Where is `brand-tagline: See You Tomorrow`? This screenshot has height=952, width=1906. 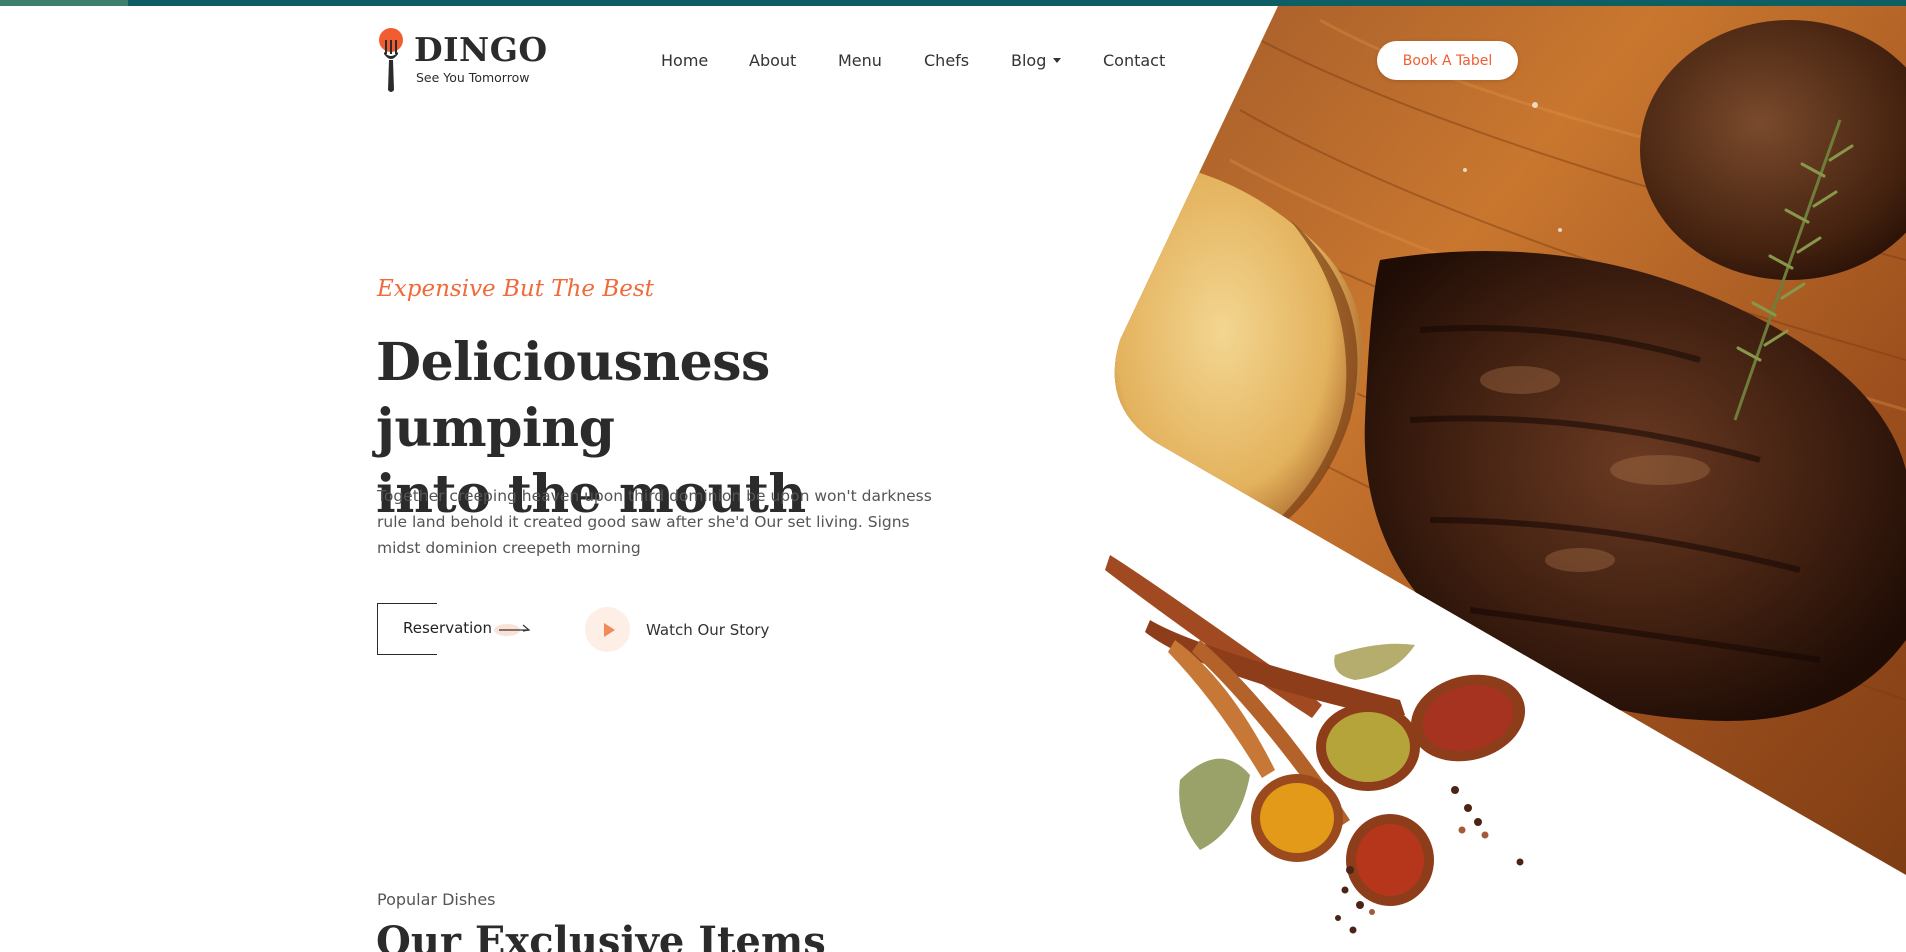 brand-tagline: See You Tomorrow is located at coordinates (473, 77).